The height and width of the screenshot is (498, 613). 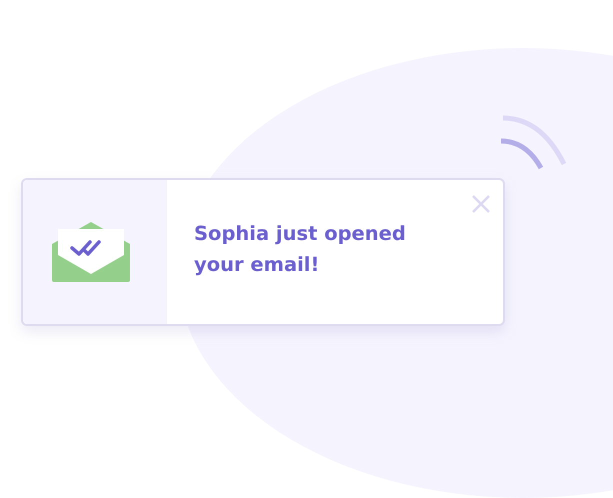 What do you see at coordinates (91, 252) in the screenshot?
I see `opened-envelope-icon` at bounding box center [91, 252].